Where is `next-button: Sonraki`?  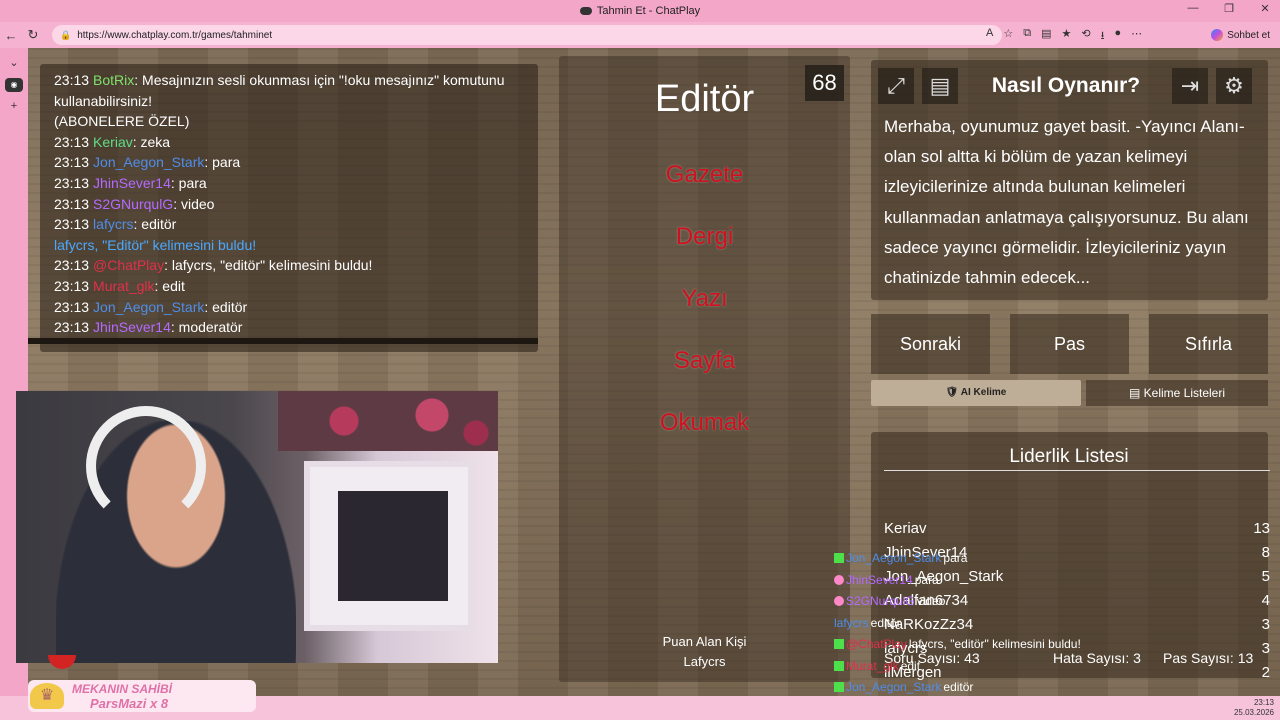
next-button: Sonraki is located at coordinates (930, 344).